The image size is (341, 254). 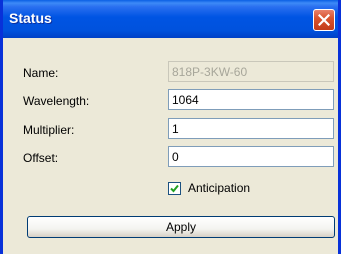 What do you see at coordinates (30, 18) in the screenshot?
I see `window-title: Status` at bounding box center [30, 18].